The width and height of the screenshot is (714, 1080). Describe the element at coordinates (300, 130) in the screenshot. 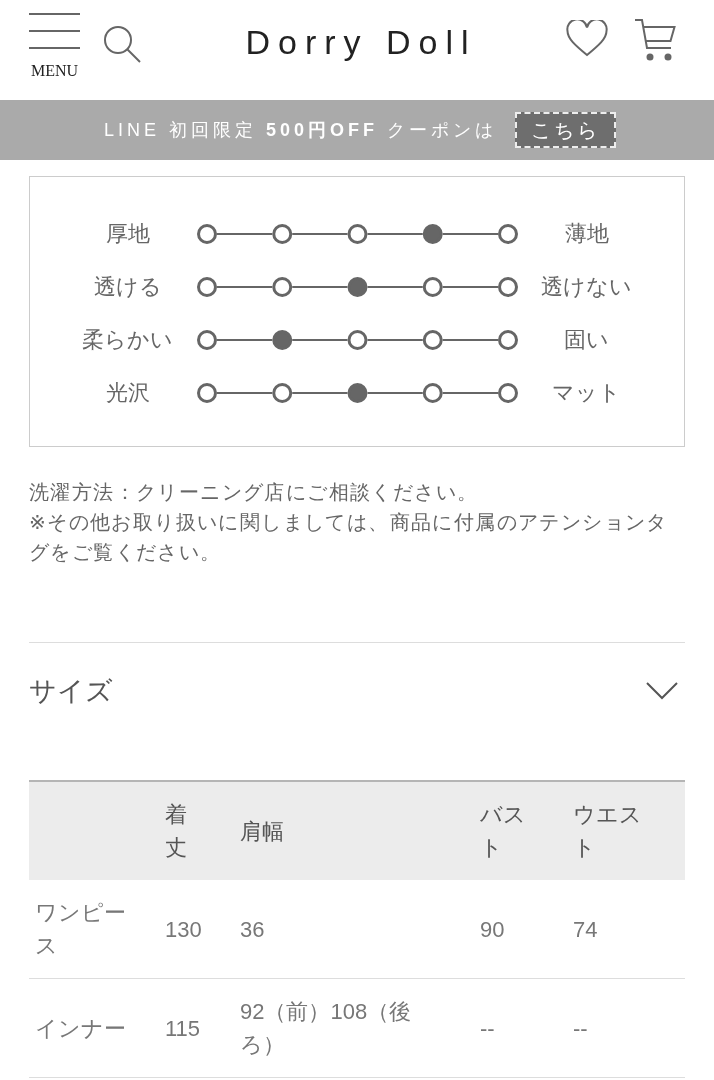

I see `coupon-text: LINE 初回限定 500円OFF クーポンは` at that location.